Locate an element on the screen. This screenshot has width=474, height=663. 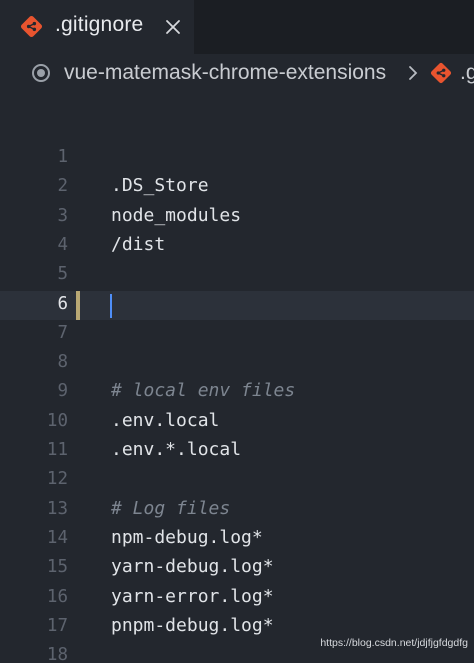
code-line: 12 is located at coordinates (237, 480).